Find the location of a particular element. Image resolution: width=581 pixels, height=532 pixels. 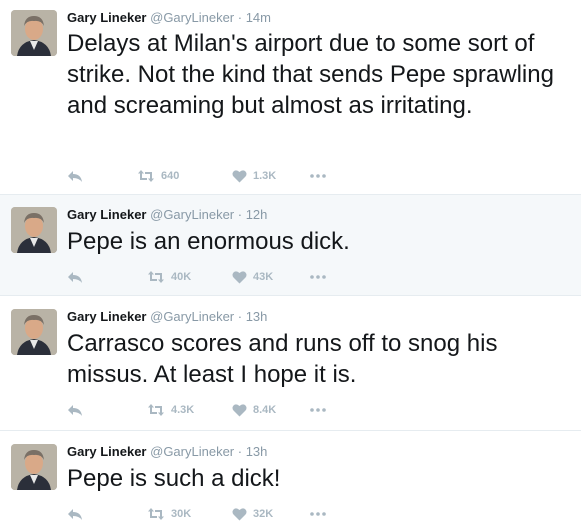

like-count: 43K is located at coordinates (263, 277).